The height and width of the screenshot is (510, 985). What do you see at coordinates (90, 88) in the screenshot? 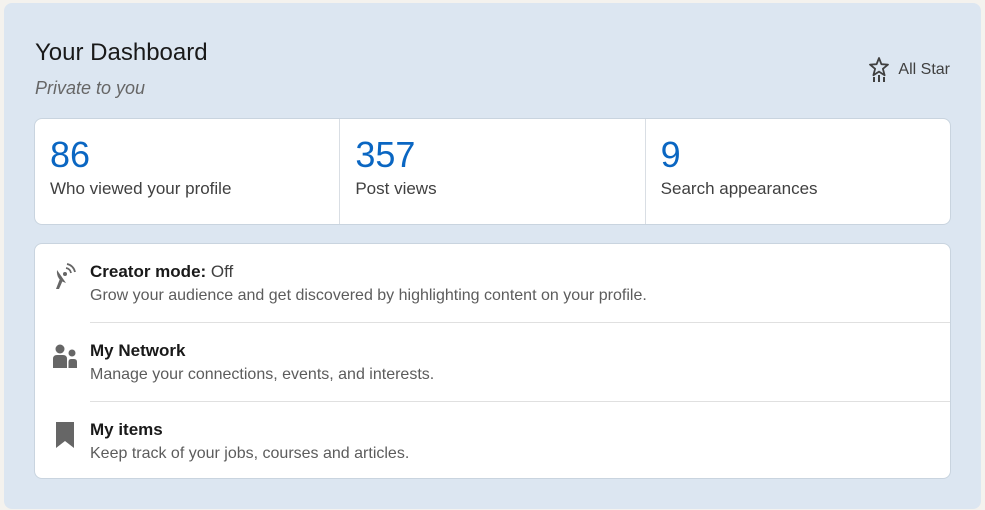
I see `dashboard-subtitle: Private to you` at bounding box center [90, 88].